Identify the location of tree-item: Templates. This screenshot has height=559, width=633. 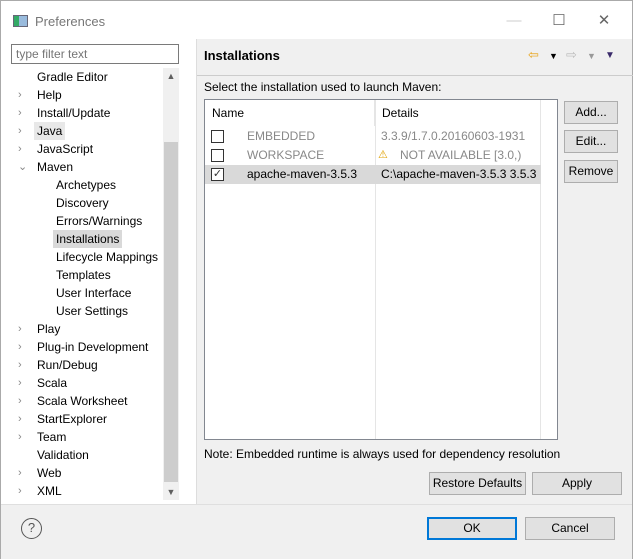
(83, 275).